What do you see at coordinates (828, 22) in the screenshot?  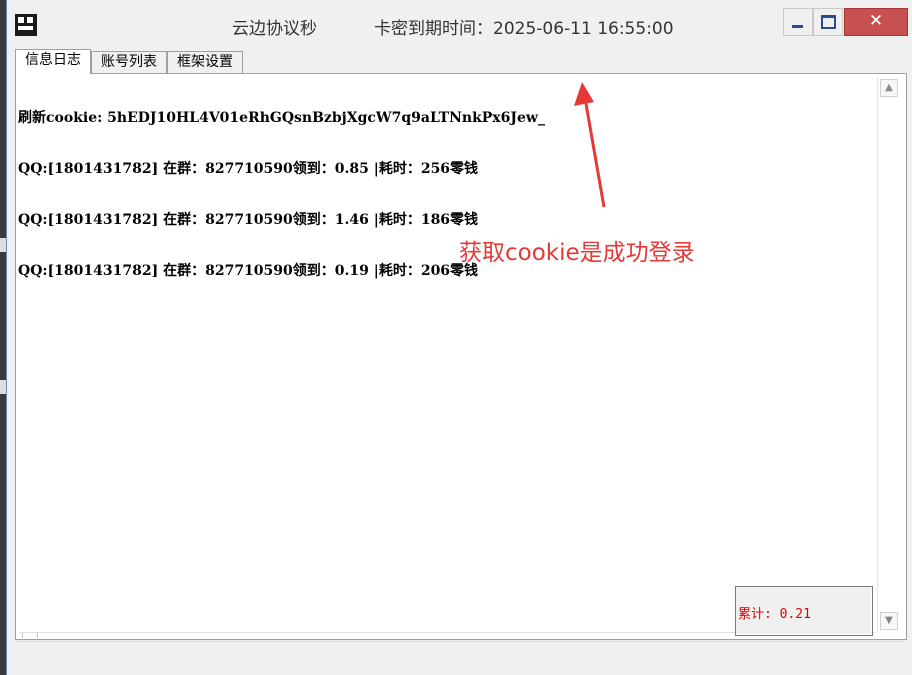 I see `maximize-button` at bounding box center [828, 22].